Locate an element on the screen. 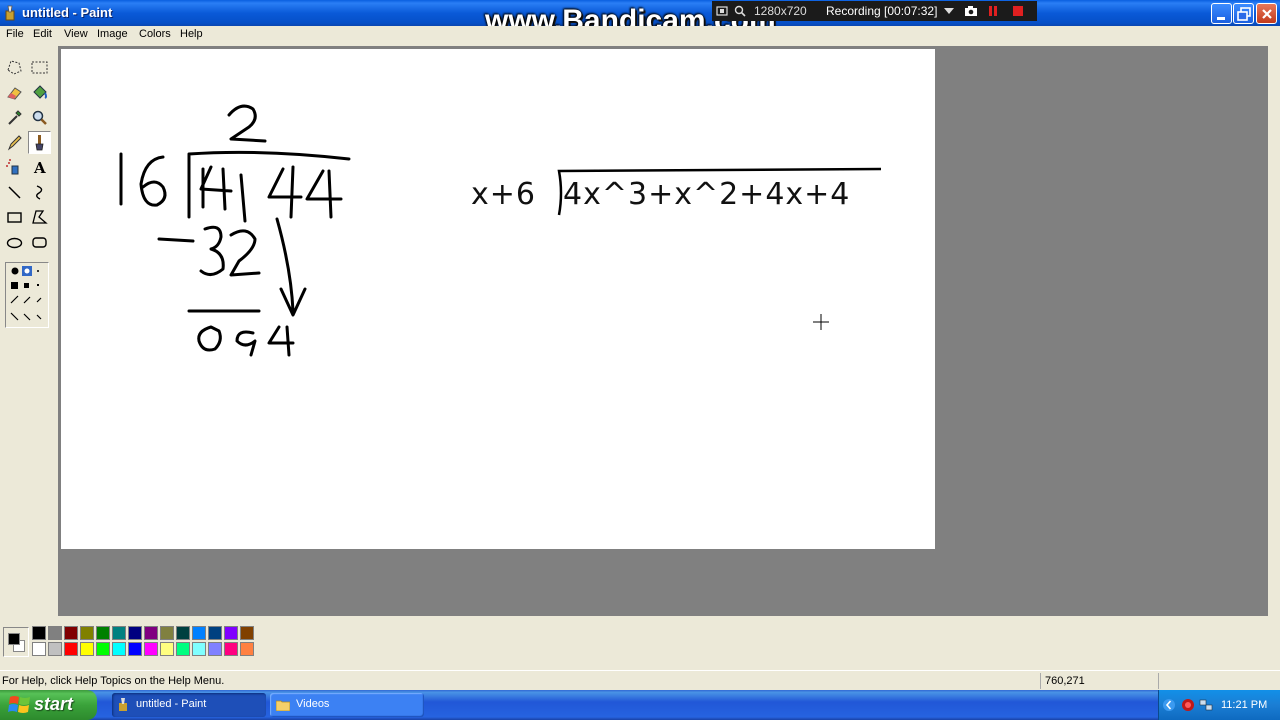 The image size is (1280, 720). dropdown-arrow-icon is located at coordinates (949, 11).